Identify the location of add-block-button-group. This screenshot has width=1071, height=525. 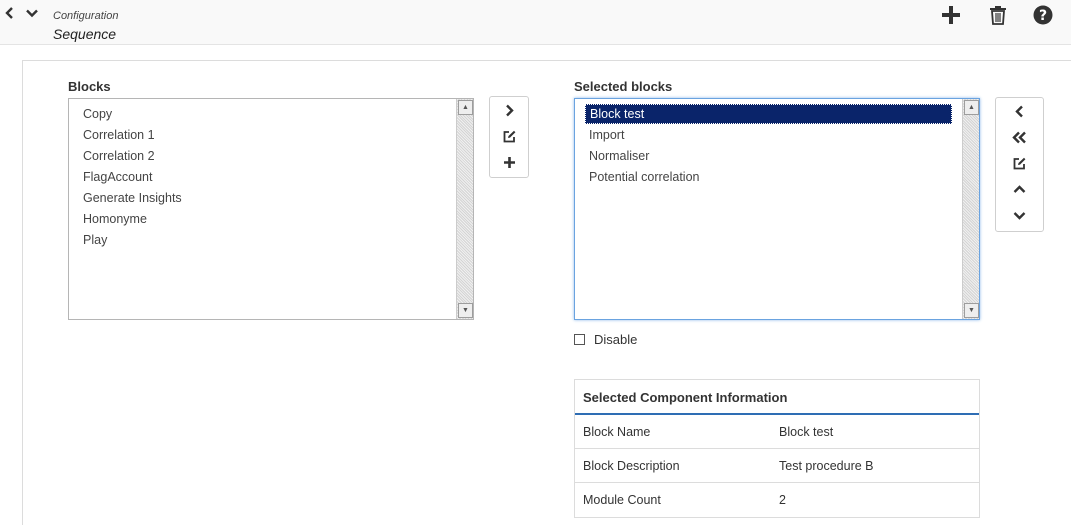
(509, 137).